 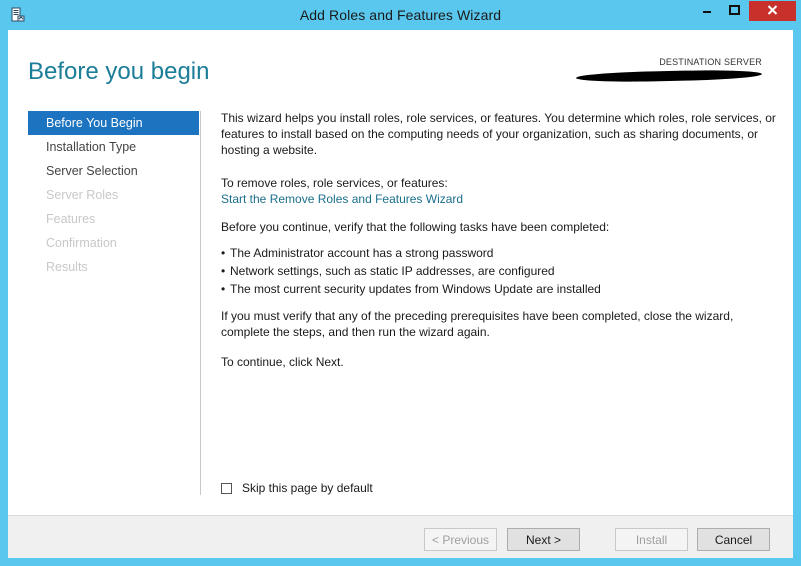 What do you see at coordinates (307, 488) in the screenshot?
I see `skip-page-label: Skip this page by default` at bounding box center [307, 488].